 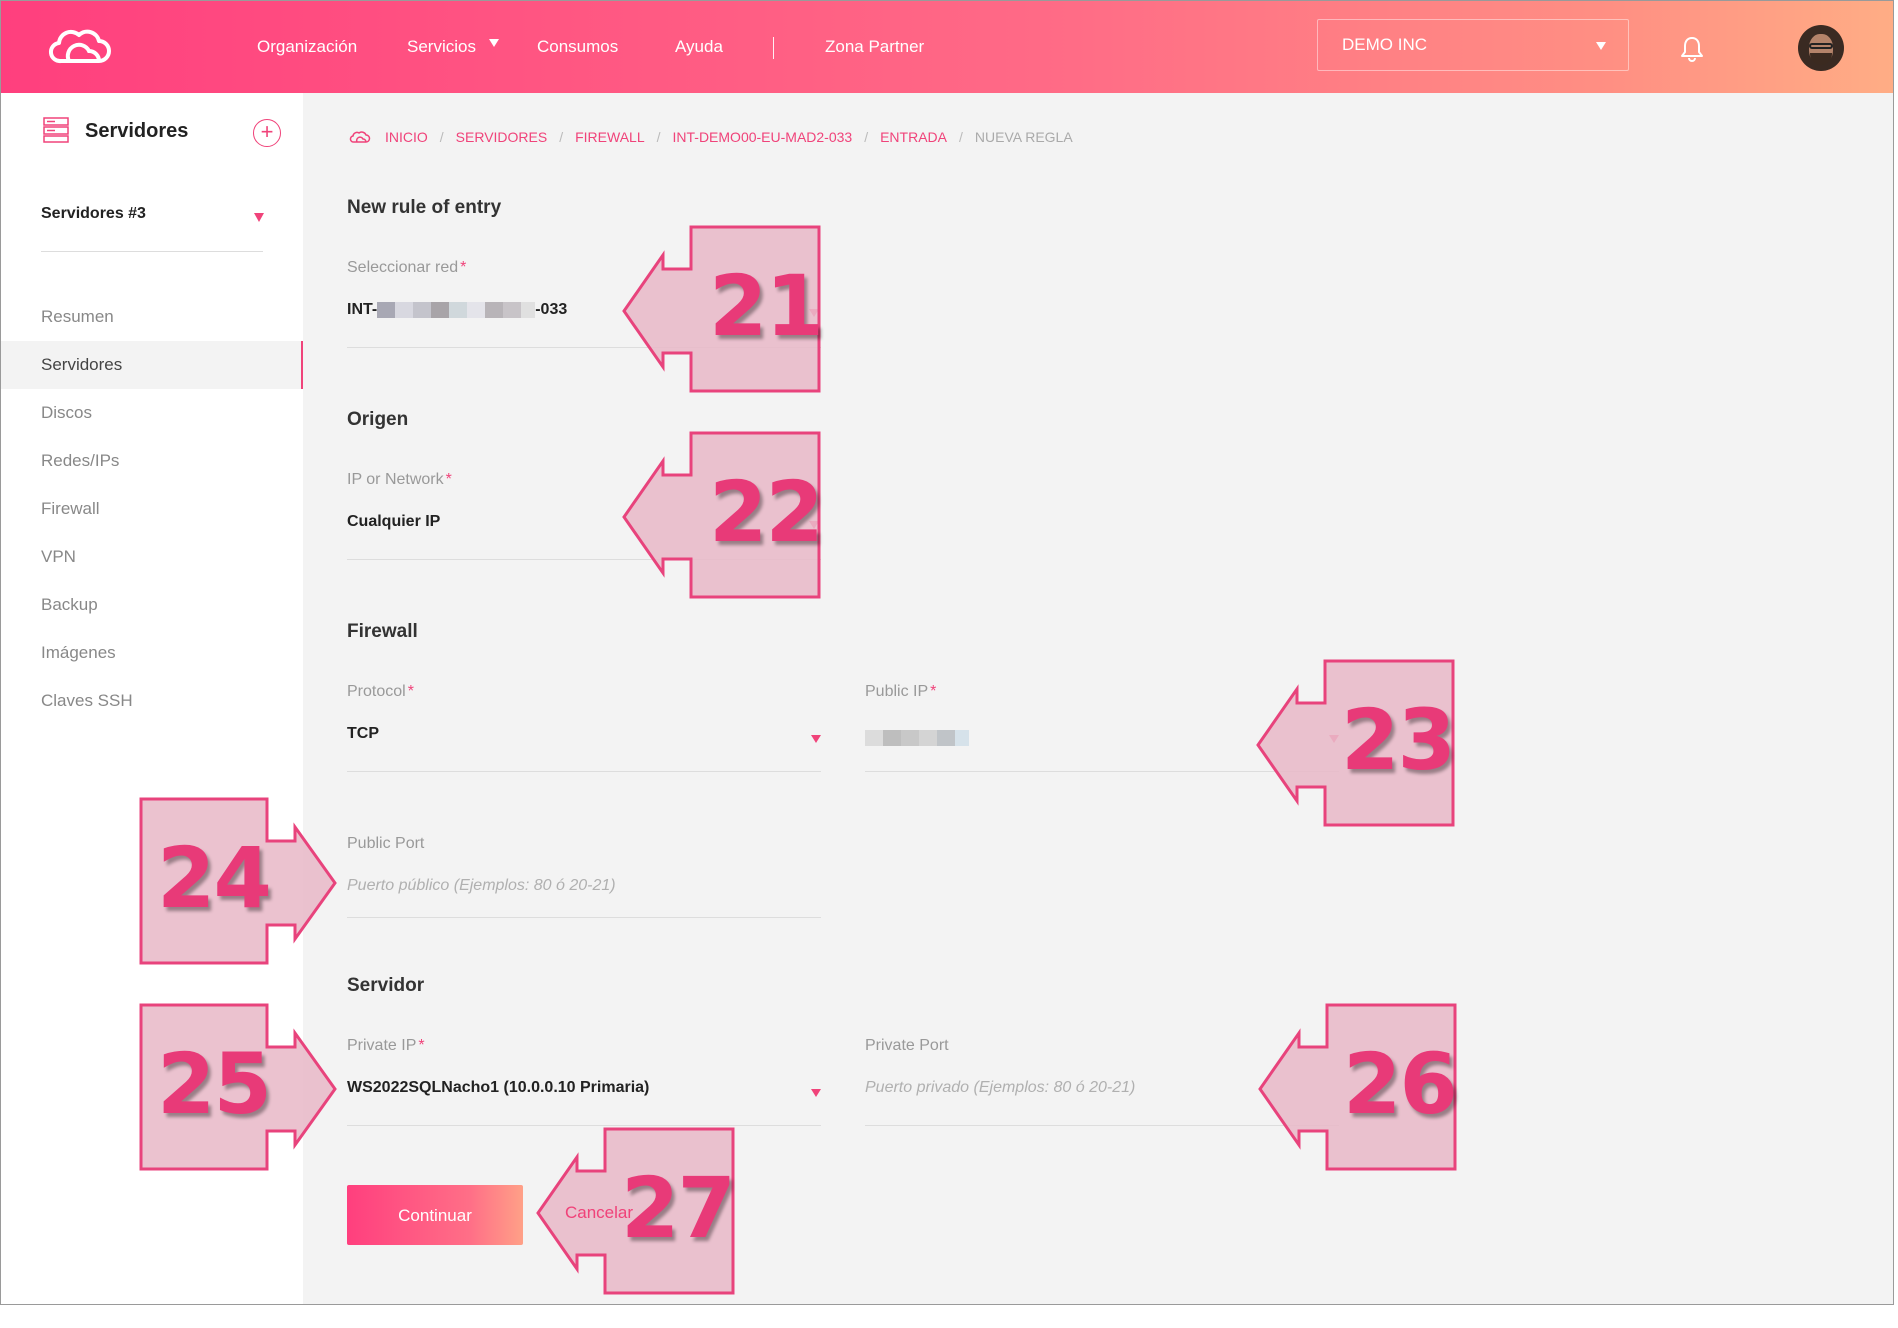 What do you see at coordinates (816, 1093) in the screenshot?
I see `private-ip-chevron-down-icon` at bounding box center [816, 1093].